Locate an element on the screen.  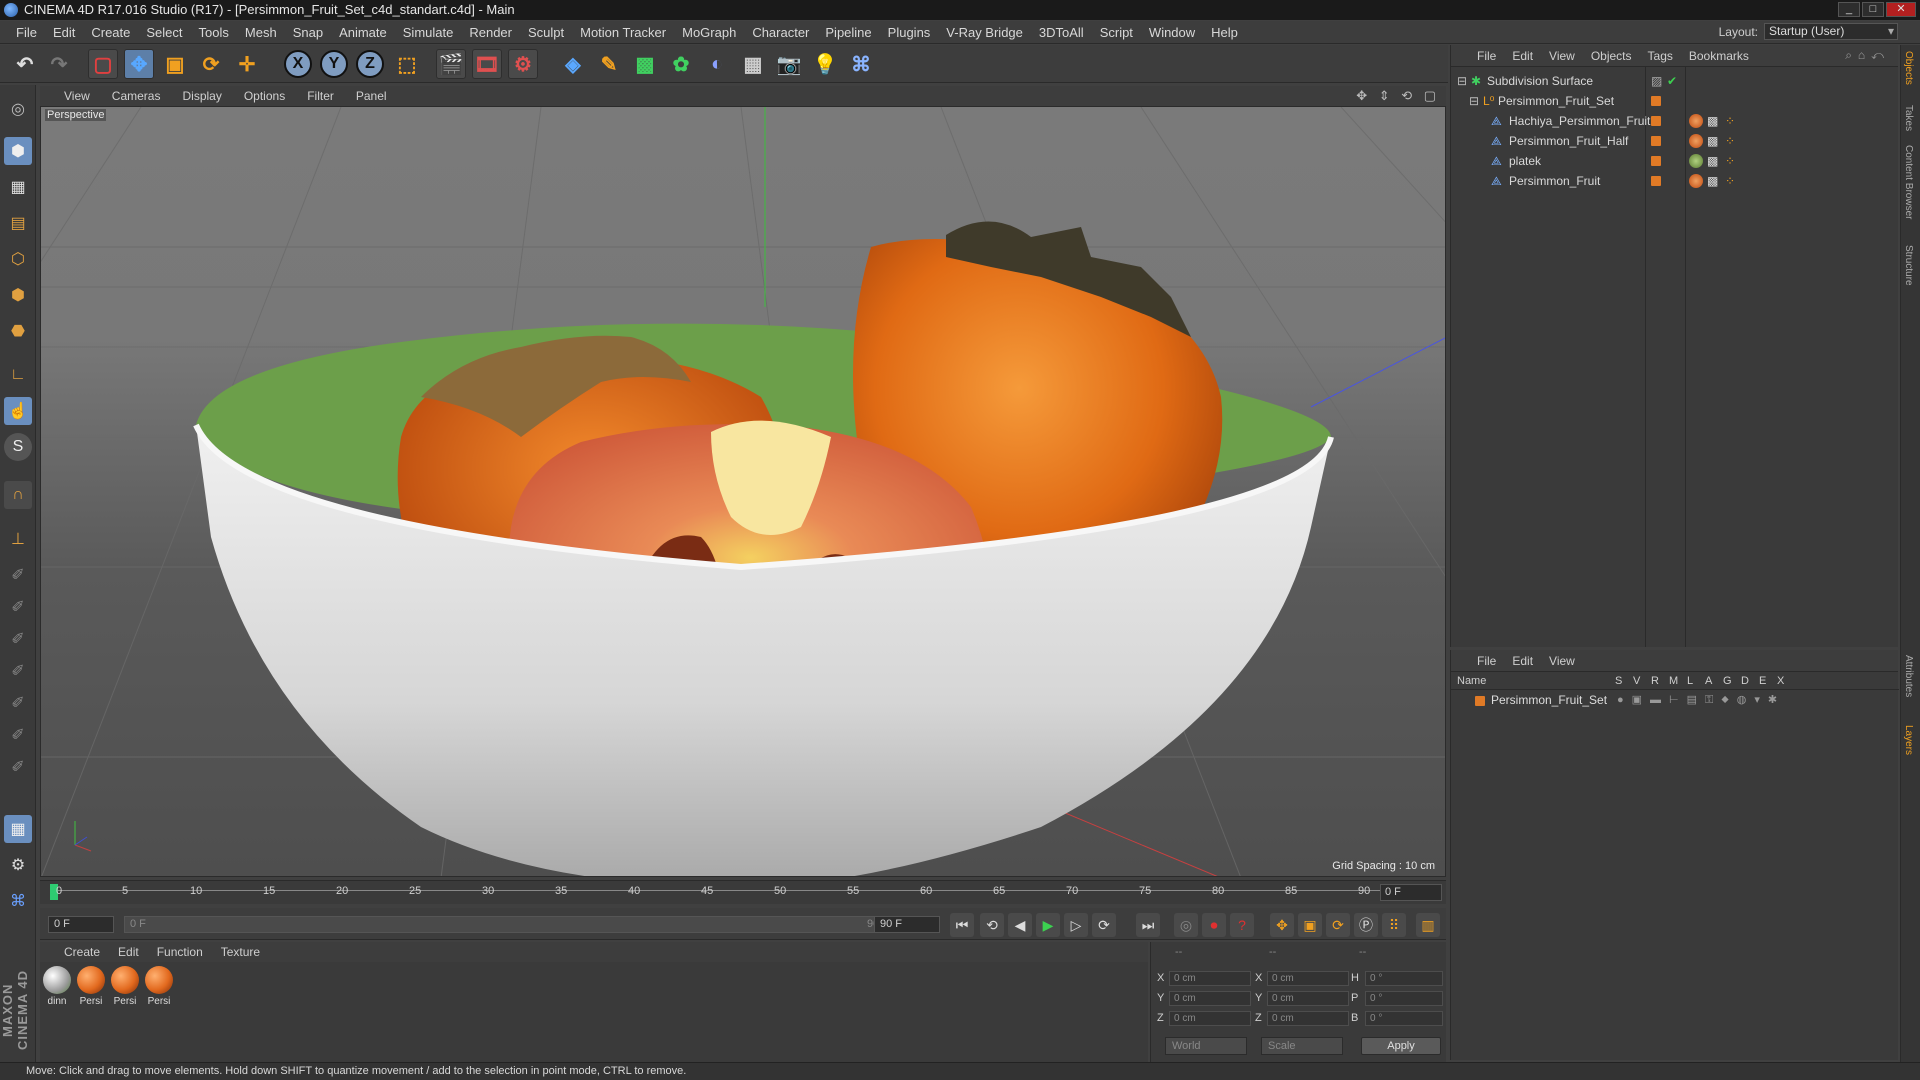
edges-mode-icon: ⬢ is located at coordinates (18, 295).